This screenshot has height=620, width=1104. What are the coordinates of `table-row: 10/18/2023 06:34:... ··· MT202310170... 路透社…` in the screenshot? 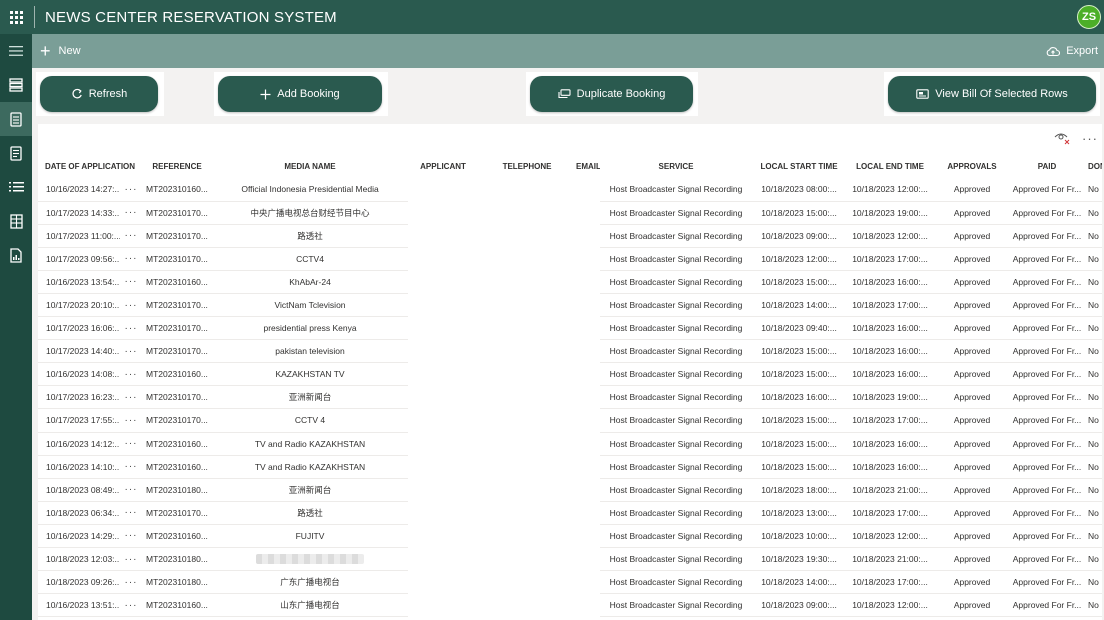 It's located at (570, 513).